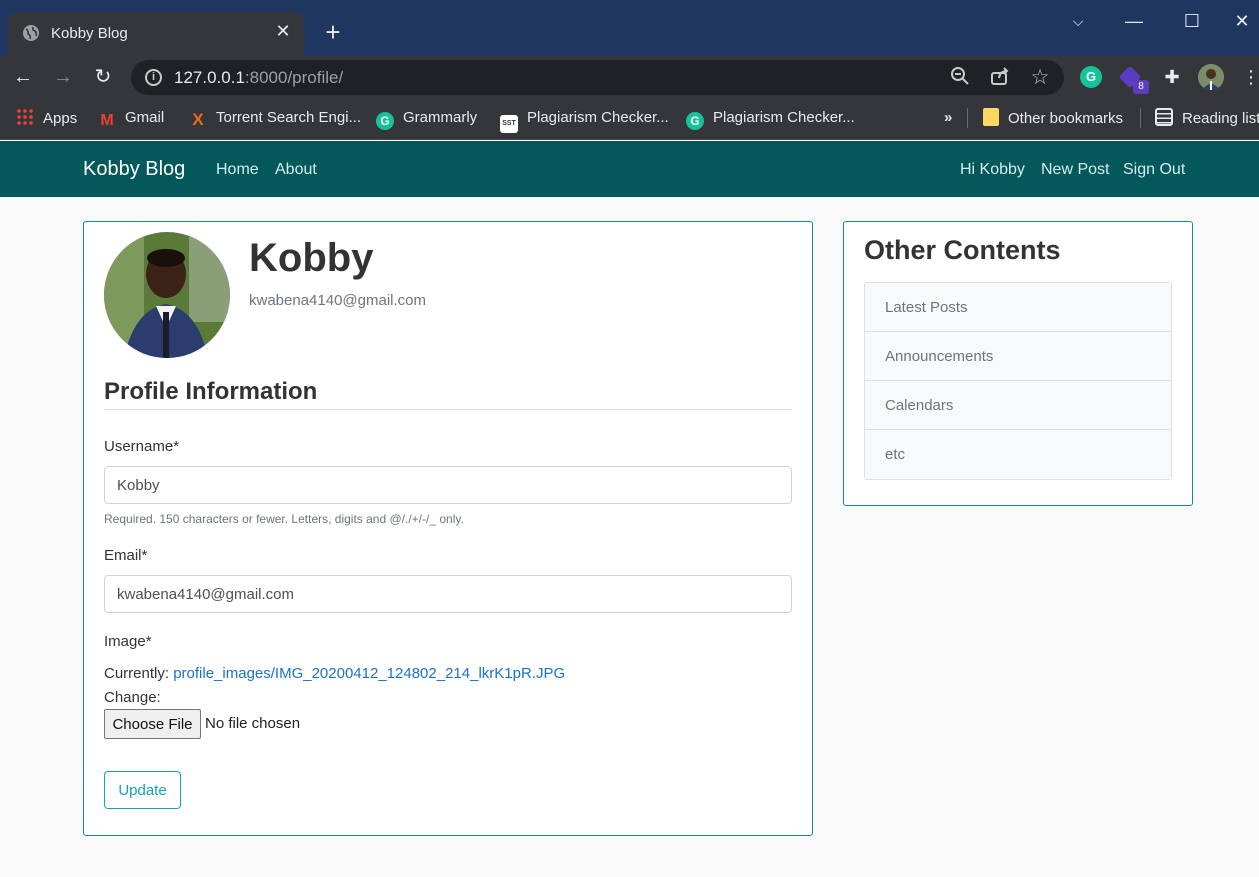 The height and width of the screenshot is (877, 1259). What do you see at coordinates (960, 78) in the screenshot?
I see `zoom-icon` at bounding box center [960, 78].